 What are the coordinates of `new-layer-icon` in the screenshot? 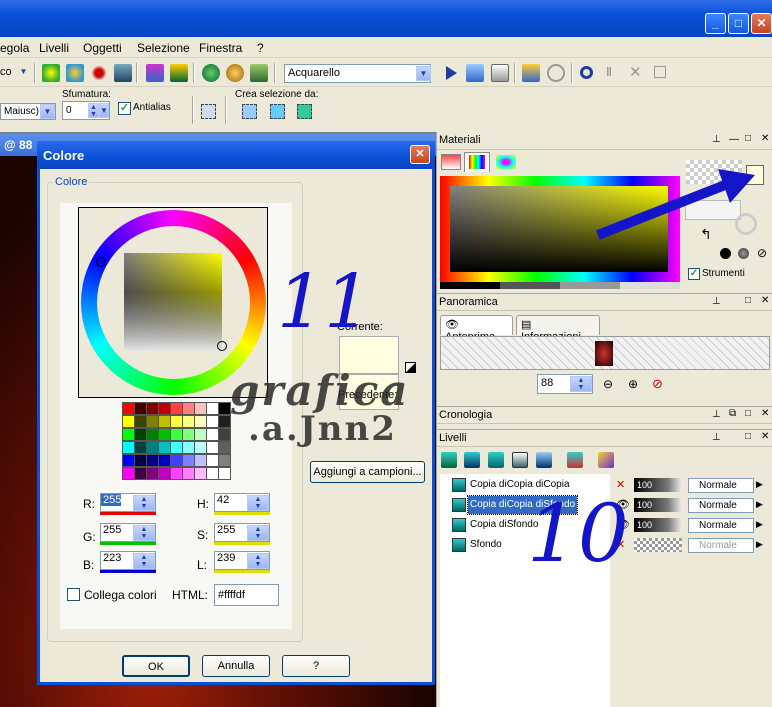 It's located at (449, 460).